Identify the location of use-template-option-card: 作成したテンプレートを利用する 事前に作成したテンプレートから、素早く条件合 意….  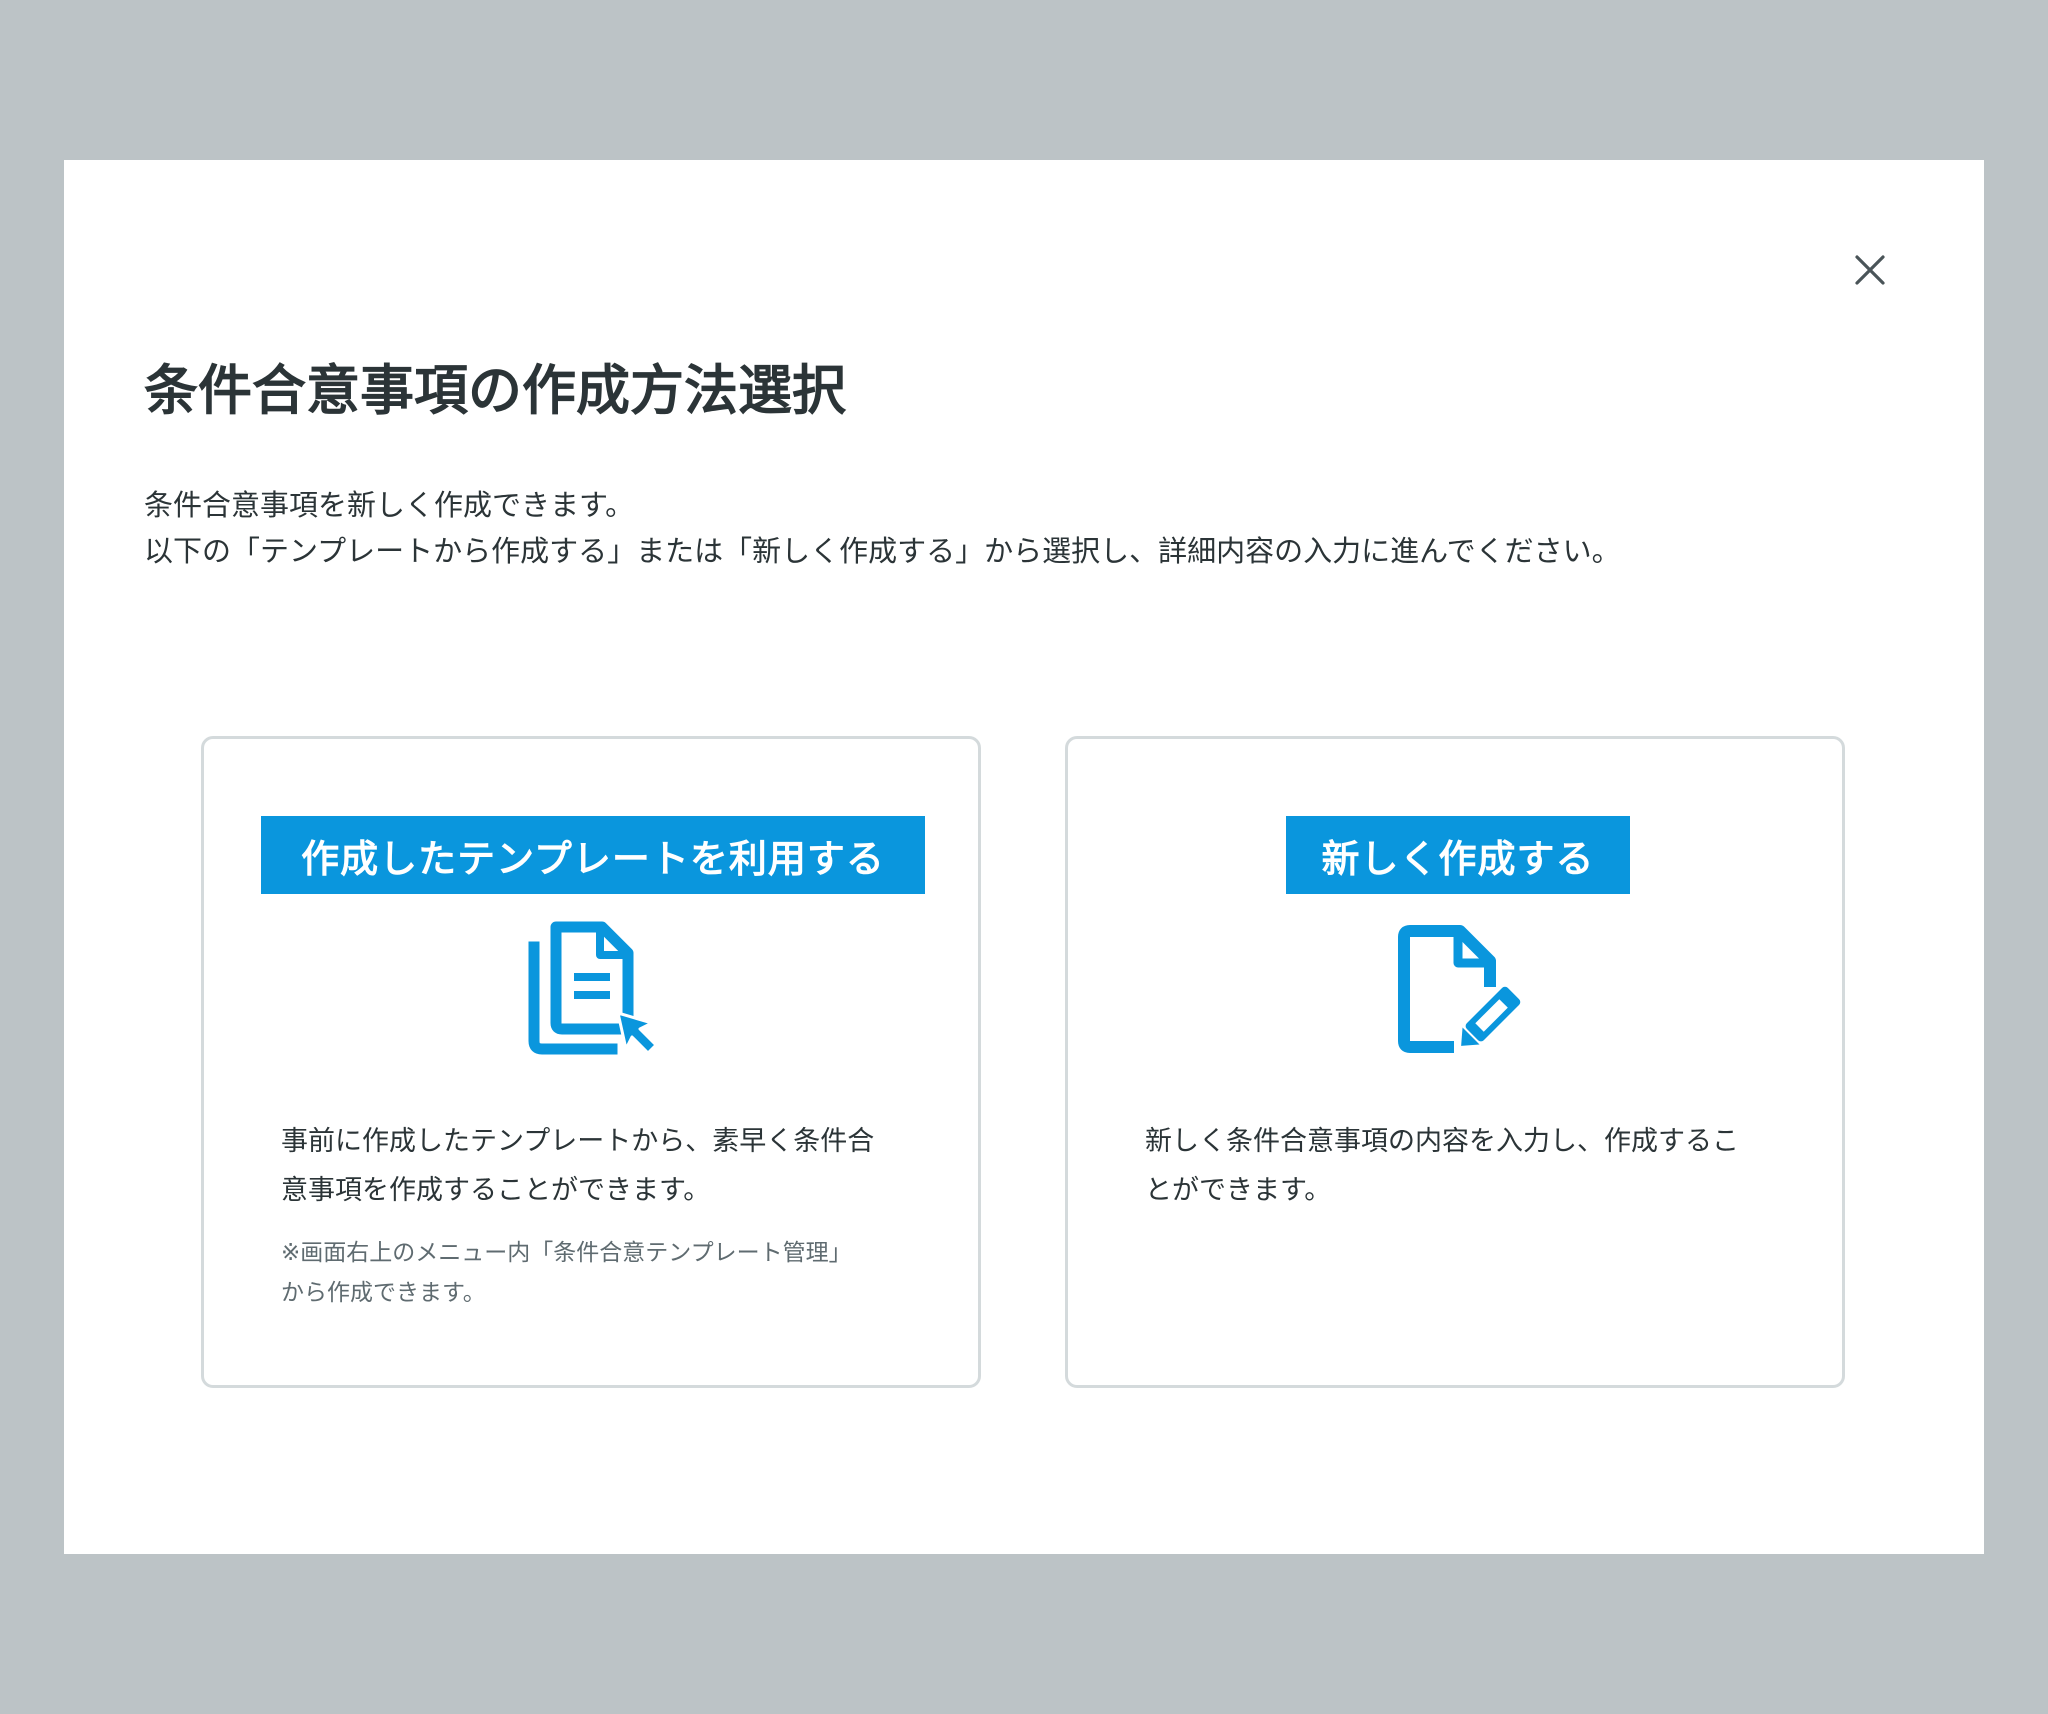
(591, 1062).